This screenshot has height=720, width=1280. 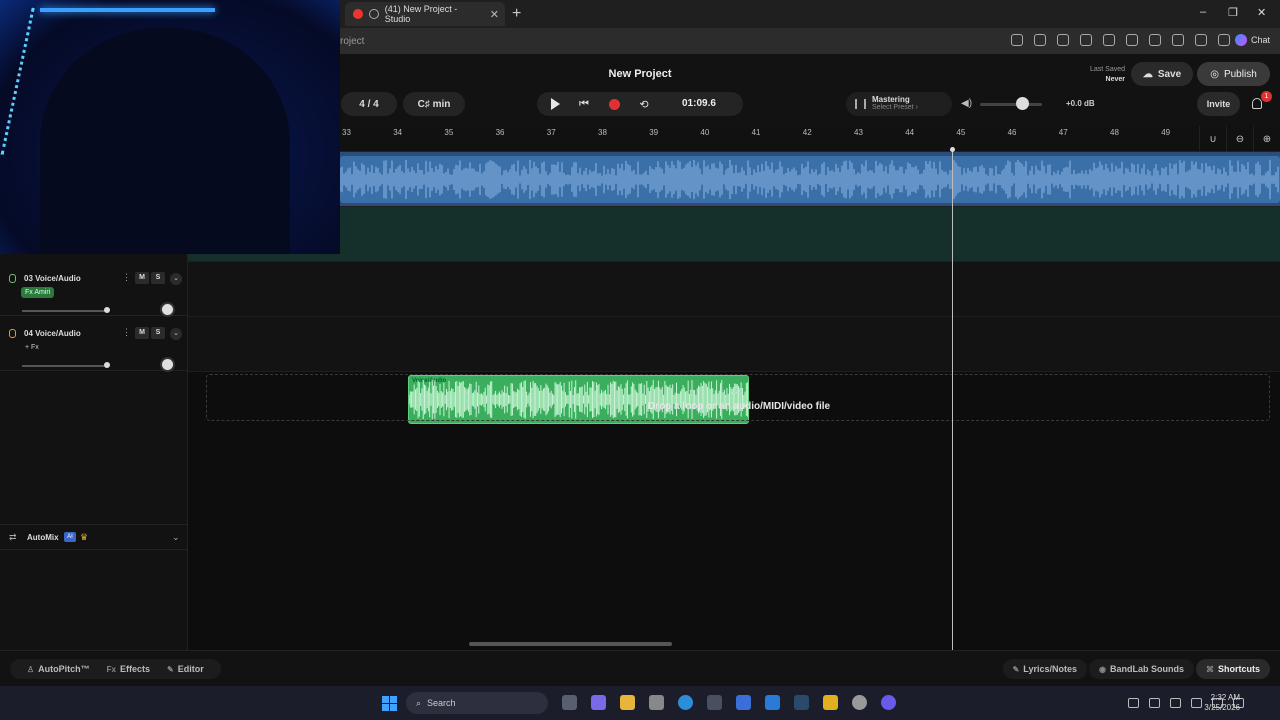 What do you see at coordinates (185, 669) in the screenshot?
I see `editor-button: ✎ Editor` at bounding box center [185, 669].